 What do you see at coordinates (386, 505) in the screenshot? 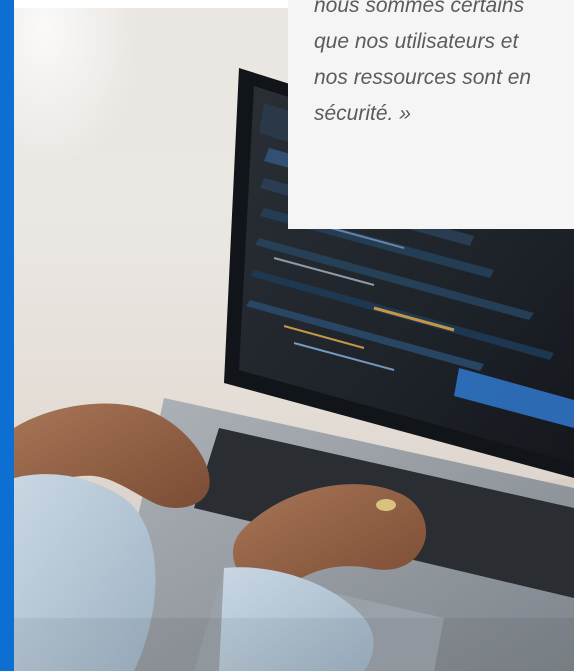
I see `ring` at bounding box center [386, 505].